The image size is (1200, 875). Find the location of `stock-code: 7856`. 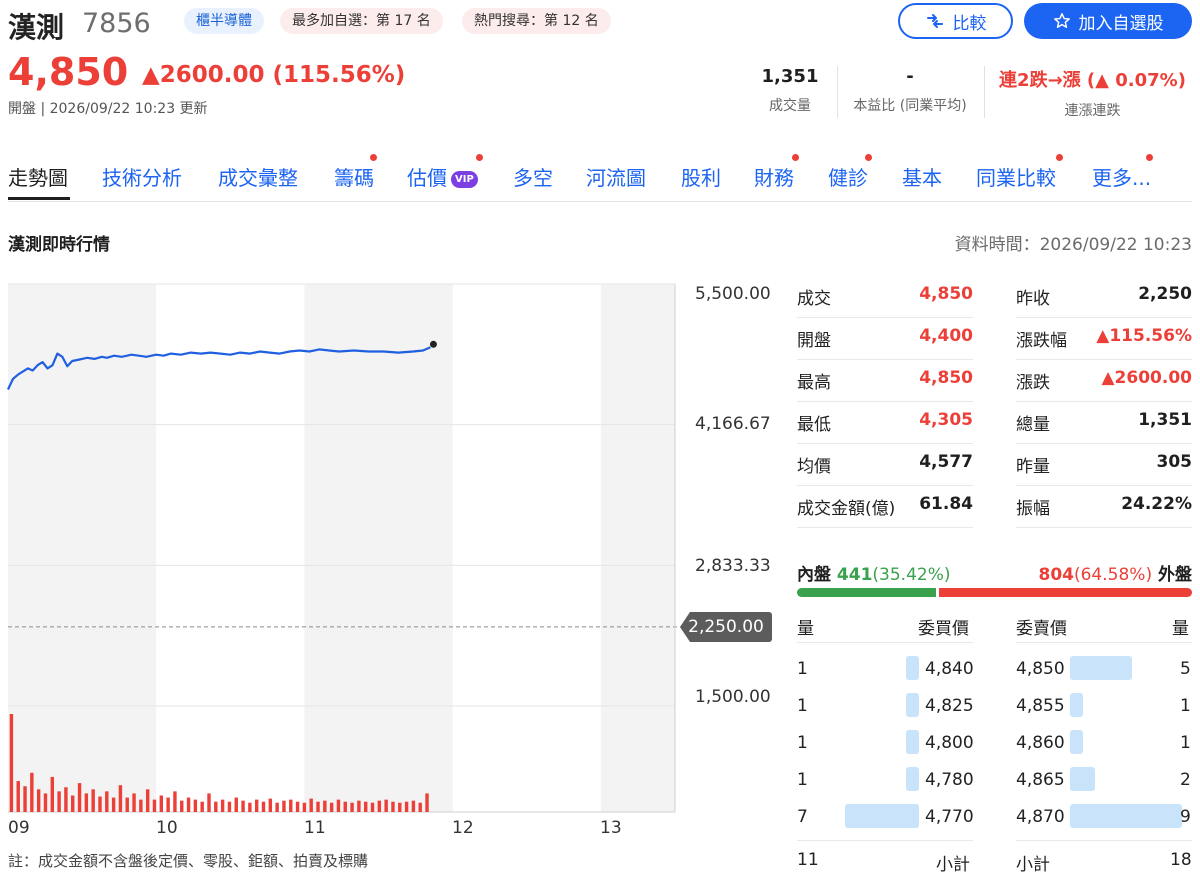

stock-code: 7856 is located at coordinates (116, 23).